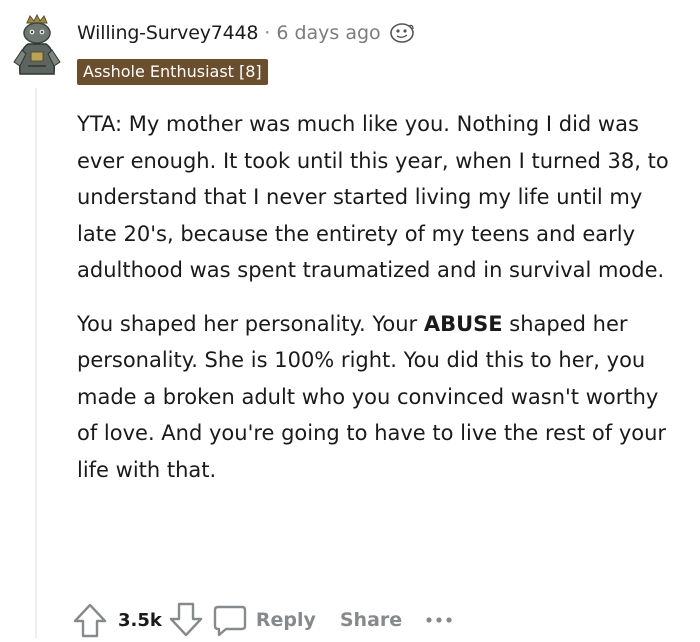 This screenshot has width=700, height=642. Describe the element at coordinates (186, 620) in the screenshot. I see `downvote-icon` at that location.